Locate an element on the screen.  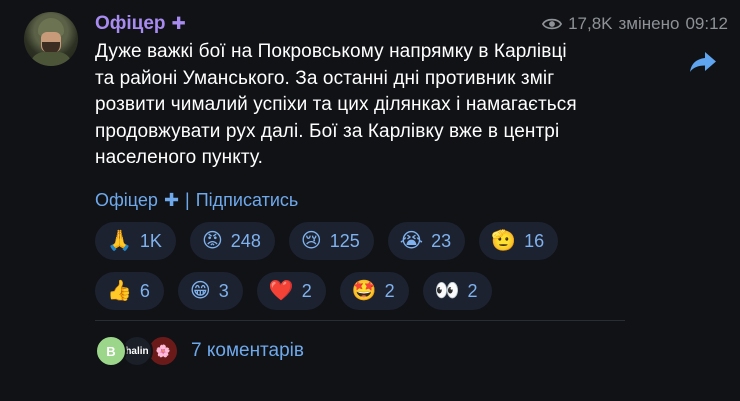
author-badge-icon: ✚ is located at coordinates (178, 23).